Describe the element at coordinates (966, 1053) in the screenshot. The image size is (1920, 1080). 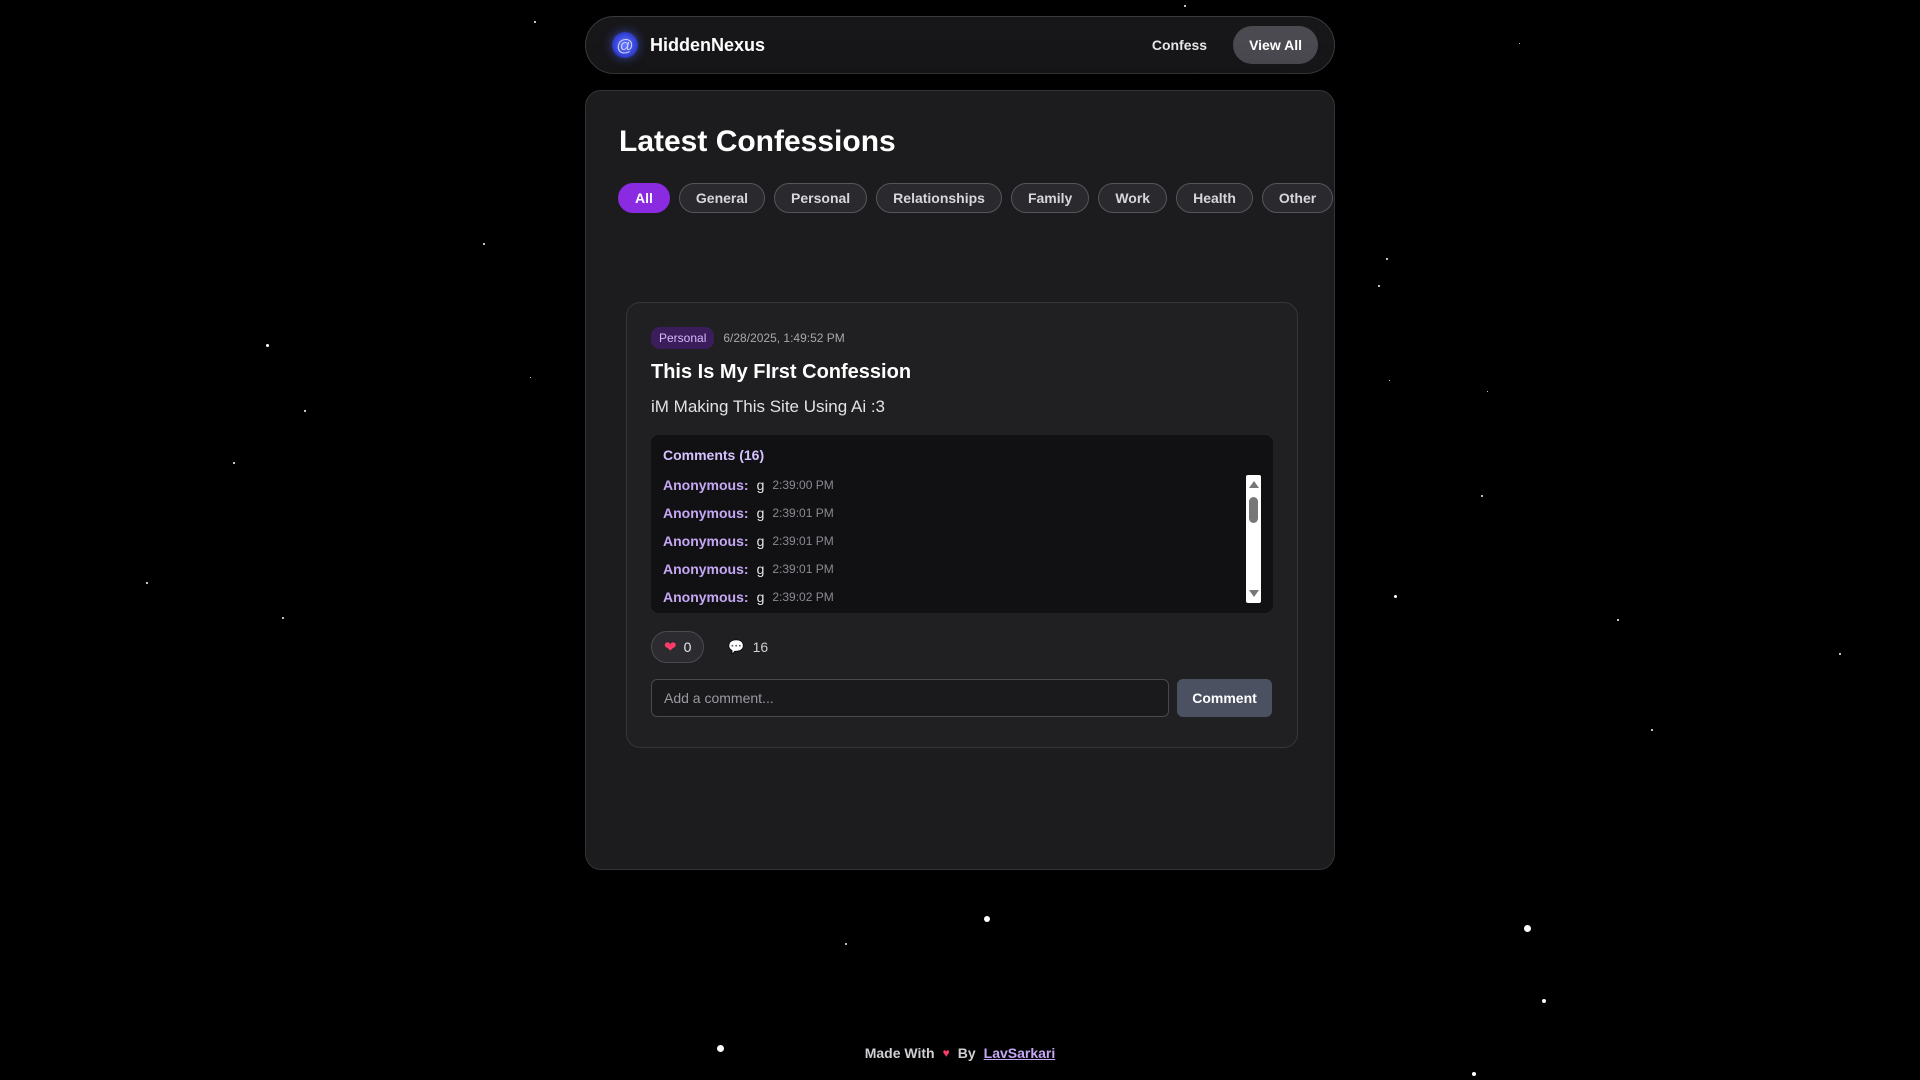
I see `footer-by: By` at that location.